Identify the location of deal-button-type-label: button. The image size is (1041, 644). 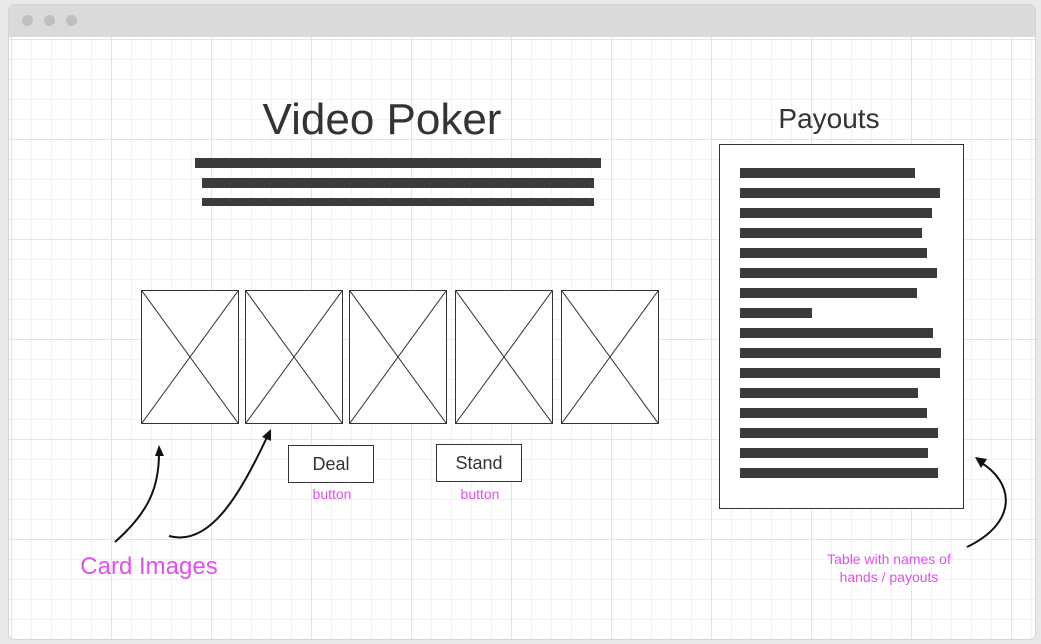
(332, 494).